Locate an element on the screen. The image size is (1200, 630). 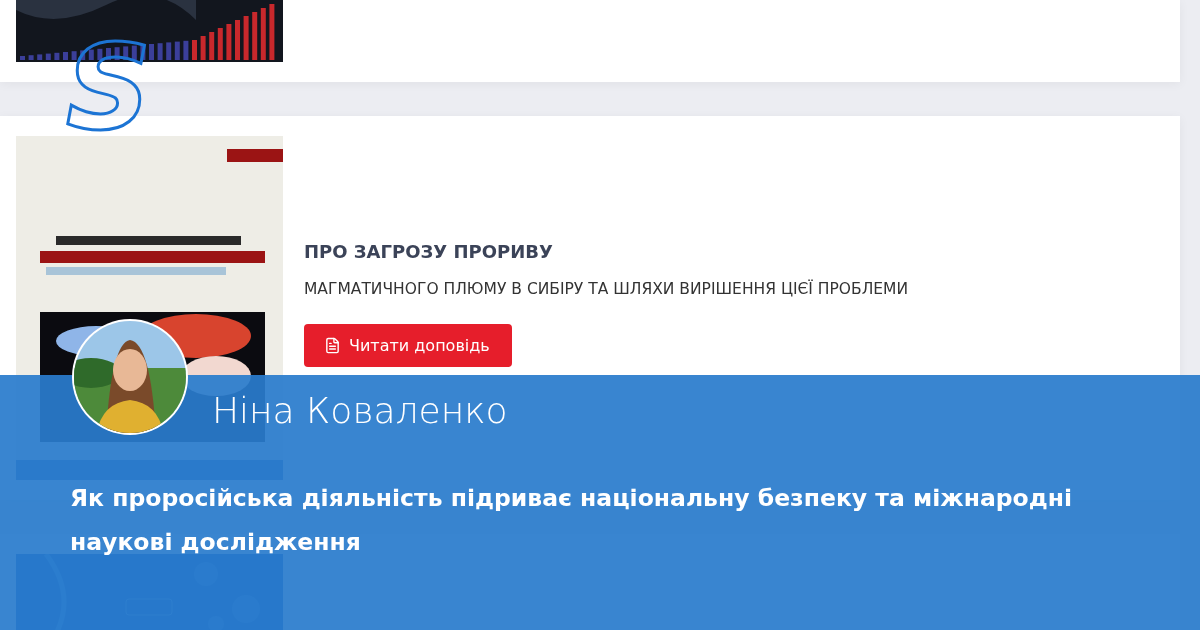
report-subtitle: МАГМАТИЧНОГО ПЛЮМУ В СИБІРУ ТА ШЛЯХИ ВИРІШЕННЯ ЦІЄЇ ПРОБЛЕМИ is located at coordinates (606, 289).